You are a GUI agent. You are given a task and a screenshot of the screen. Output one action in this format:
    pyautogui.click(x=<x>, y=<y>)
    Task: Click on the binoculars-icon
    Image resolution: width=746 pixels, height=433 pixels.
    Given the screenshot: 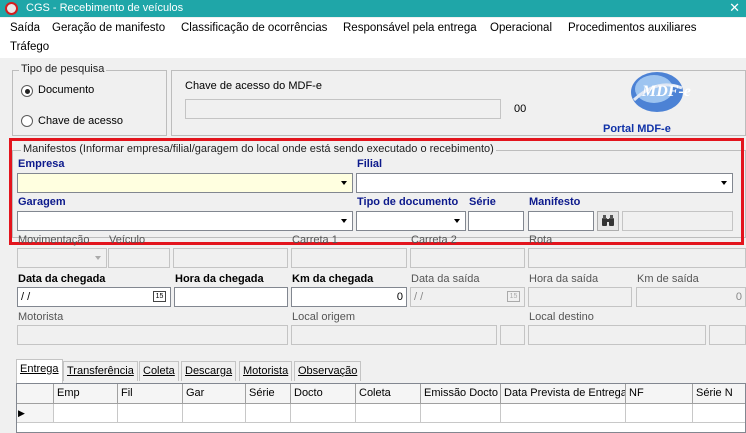 What is the action you would take?
    pyautogui.click(x=608, y=220)
    